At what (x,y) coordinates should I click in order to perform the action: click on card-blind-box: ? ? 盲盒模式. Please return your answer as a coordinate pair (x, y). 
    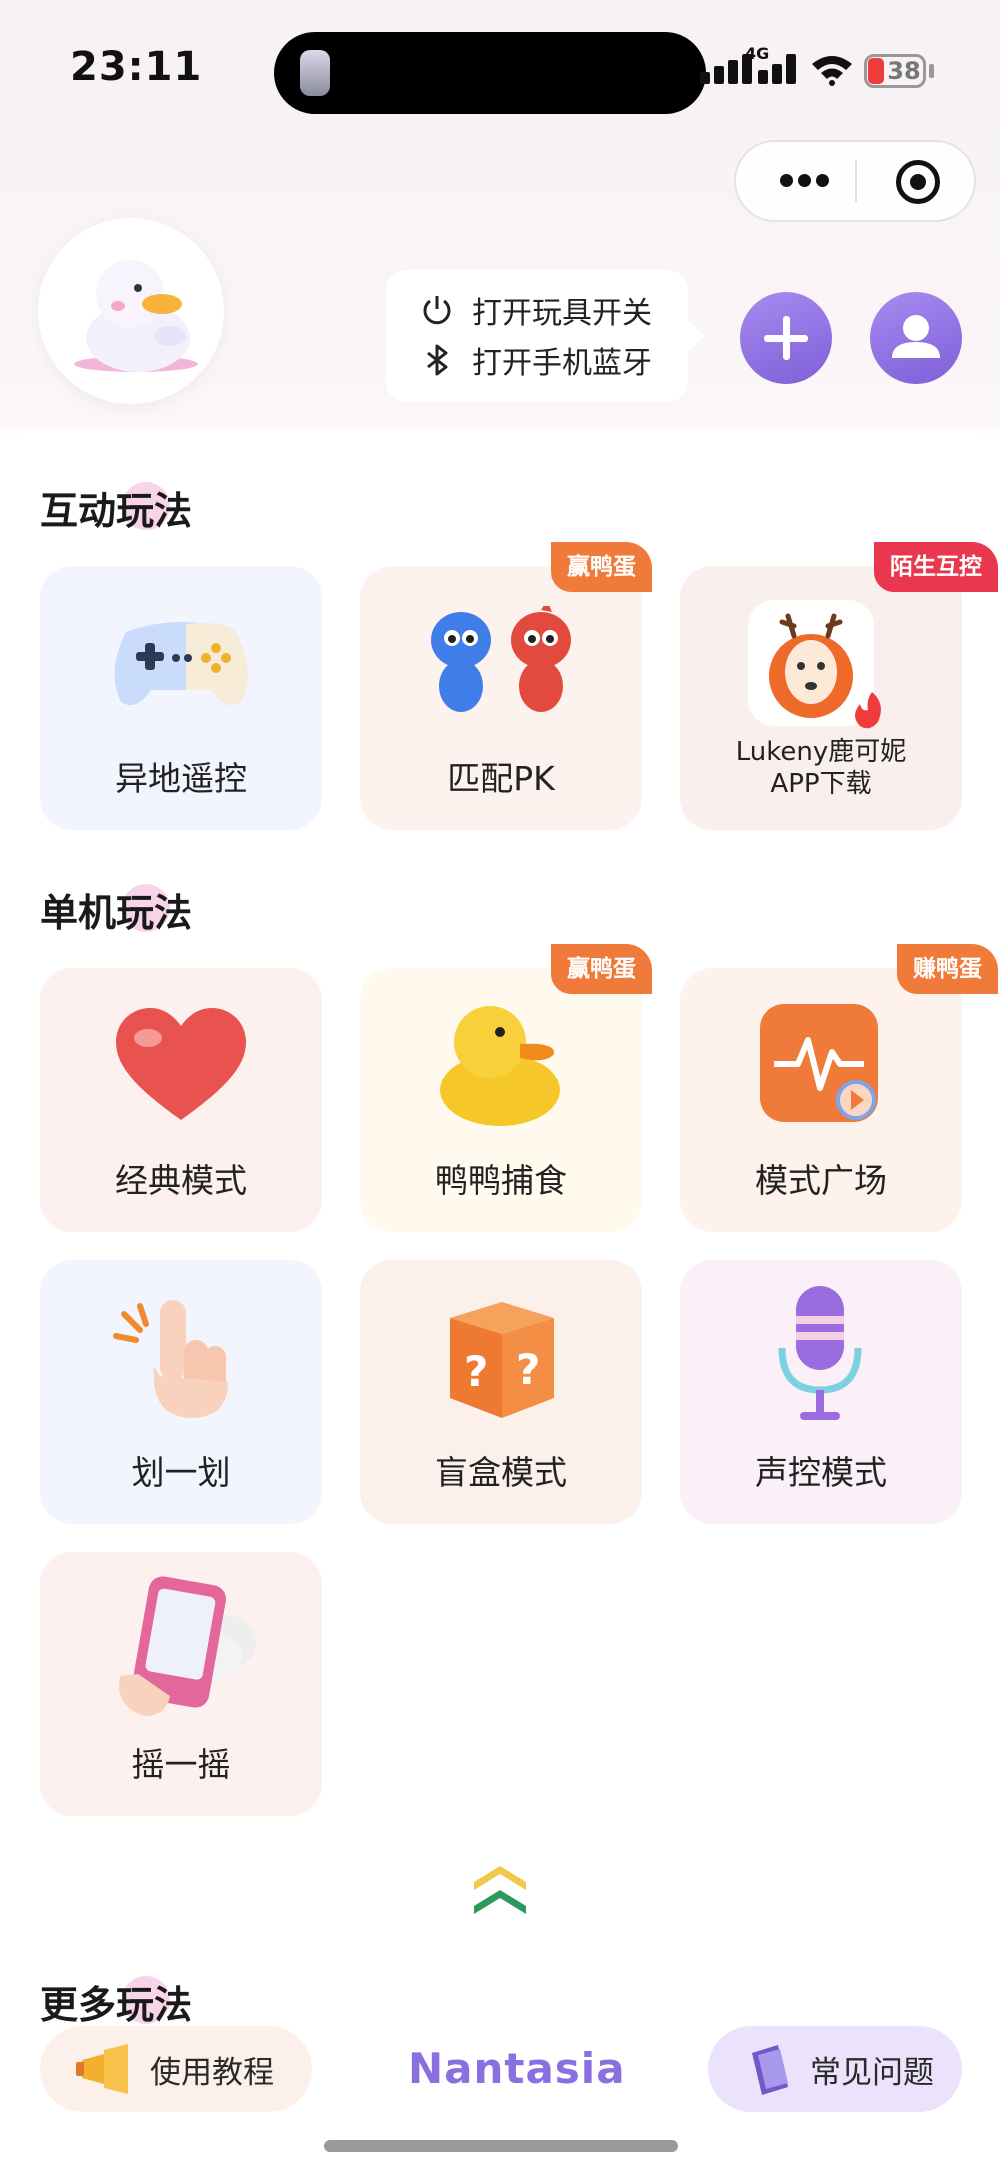
    Looking at the image, I should click on (501, 1392).